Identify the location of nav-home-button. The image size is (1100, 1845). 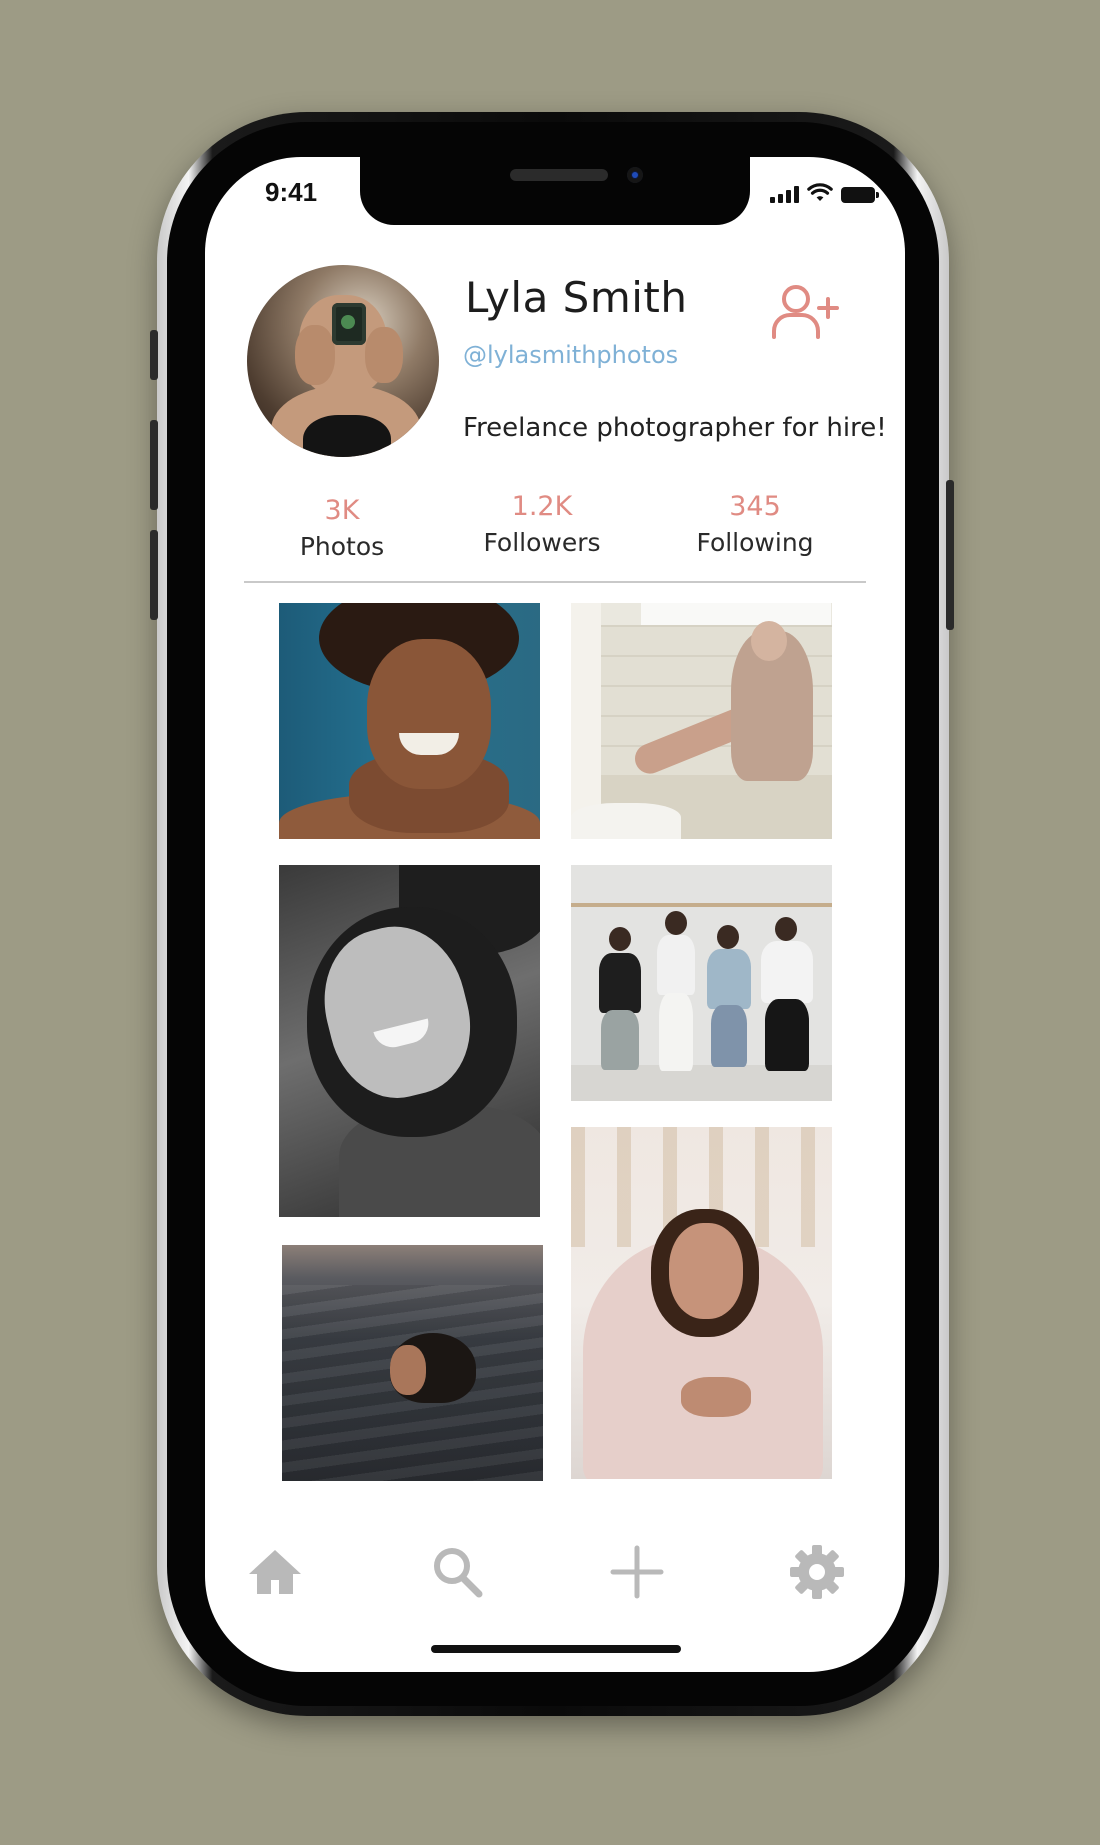
(275, 1572).